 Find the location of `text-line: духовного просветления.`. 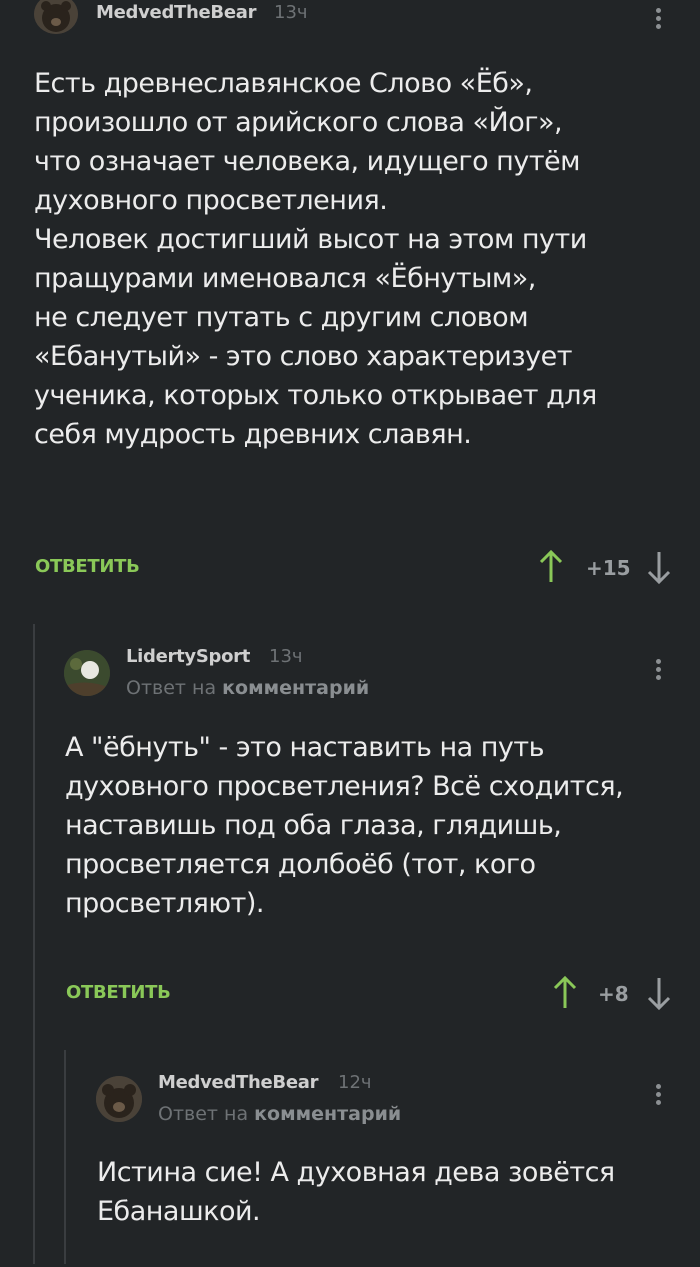

text-line: духовного просветления. is located at coordinates (211, 200).